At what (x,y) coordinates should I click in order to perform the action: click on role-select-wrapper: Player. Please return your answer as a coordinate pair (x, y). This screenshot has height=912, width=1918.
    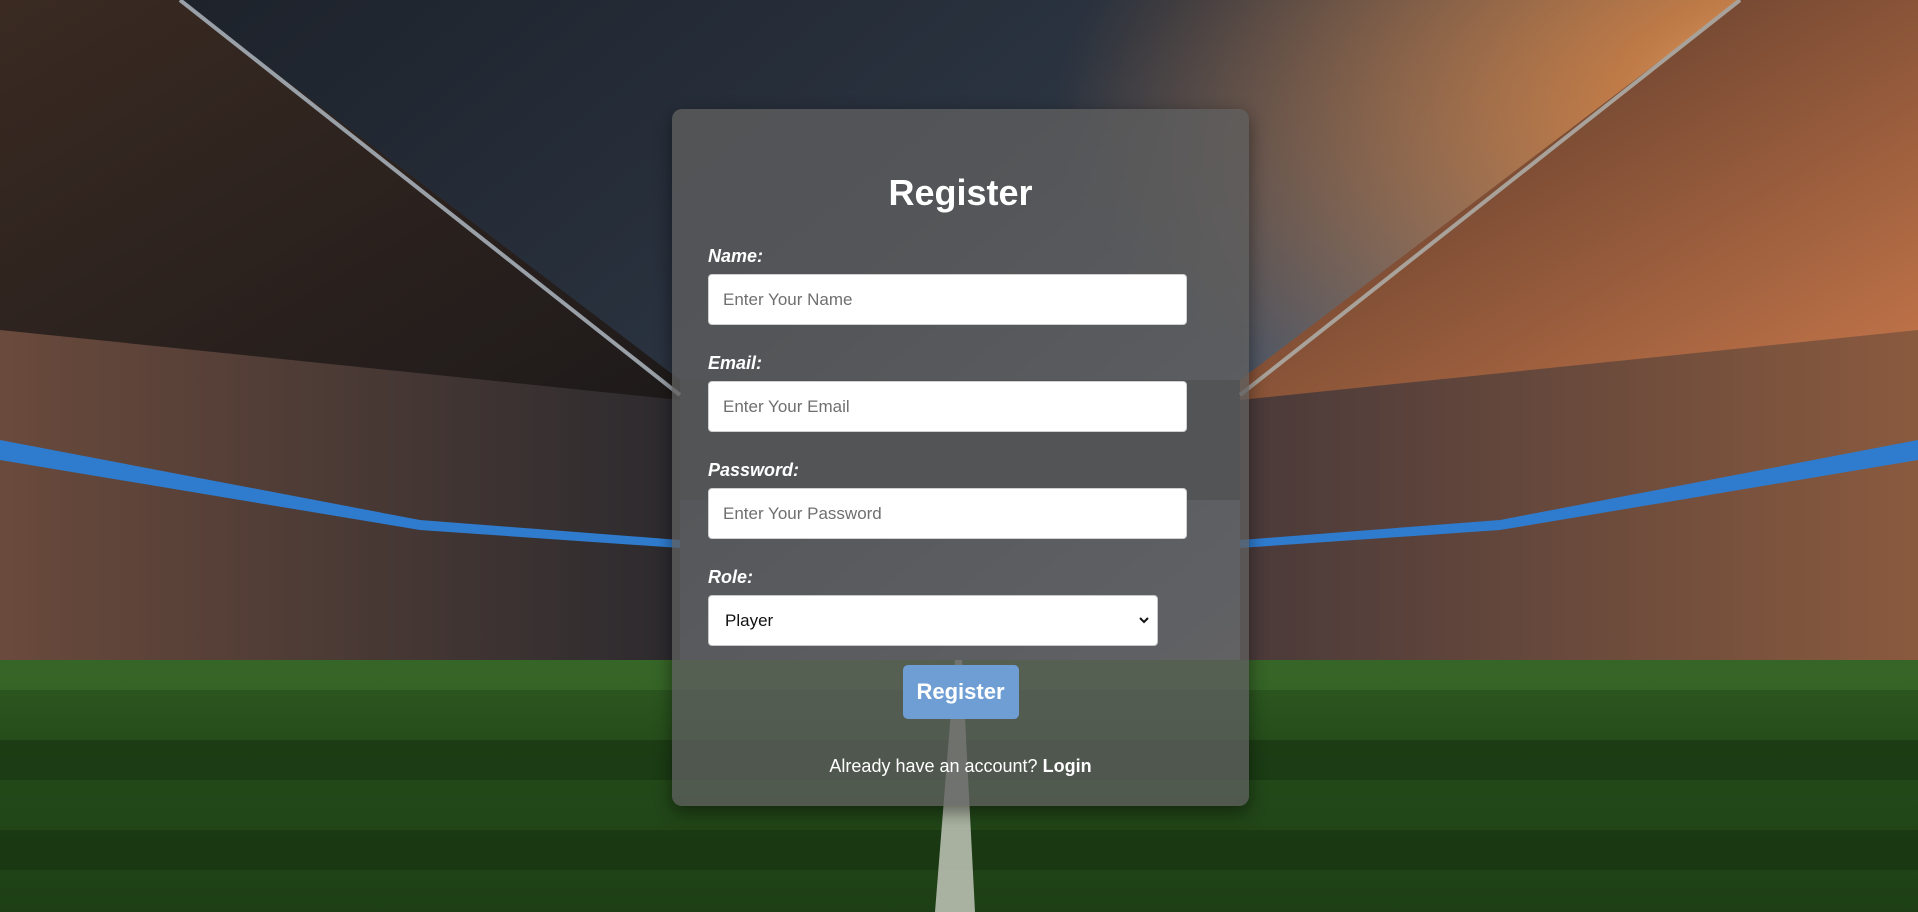
    Looking at the image, I should click on (933, 620).